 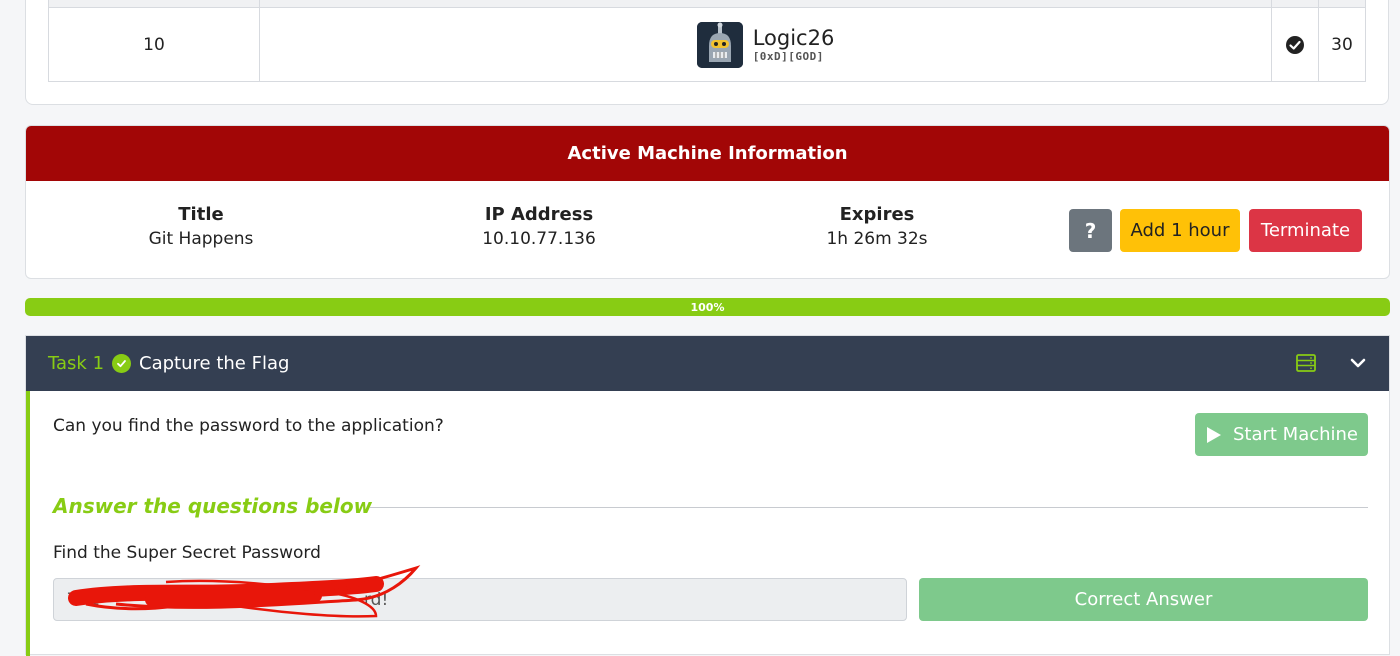 What do you see at coordinates (201, 239) in the screenshot?
I see `machine-title-value: Git Happens` at bounding box center [201, 239].